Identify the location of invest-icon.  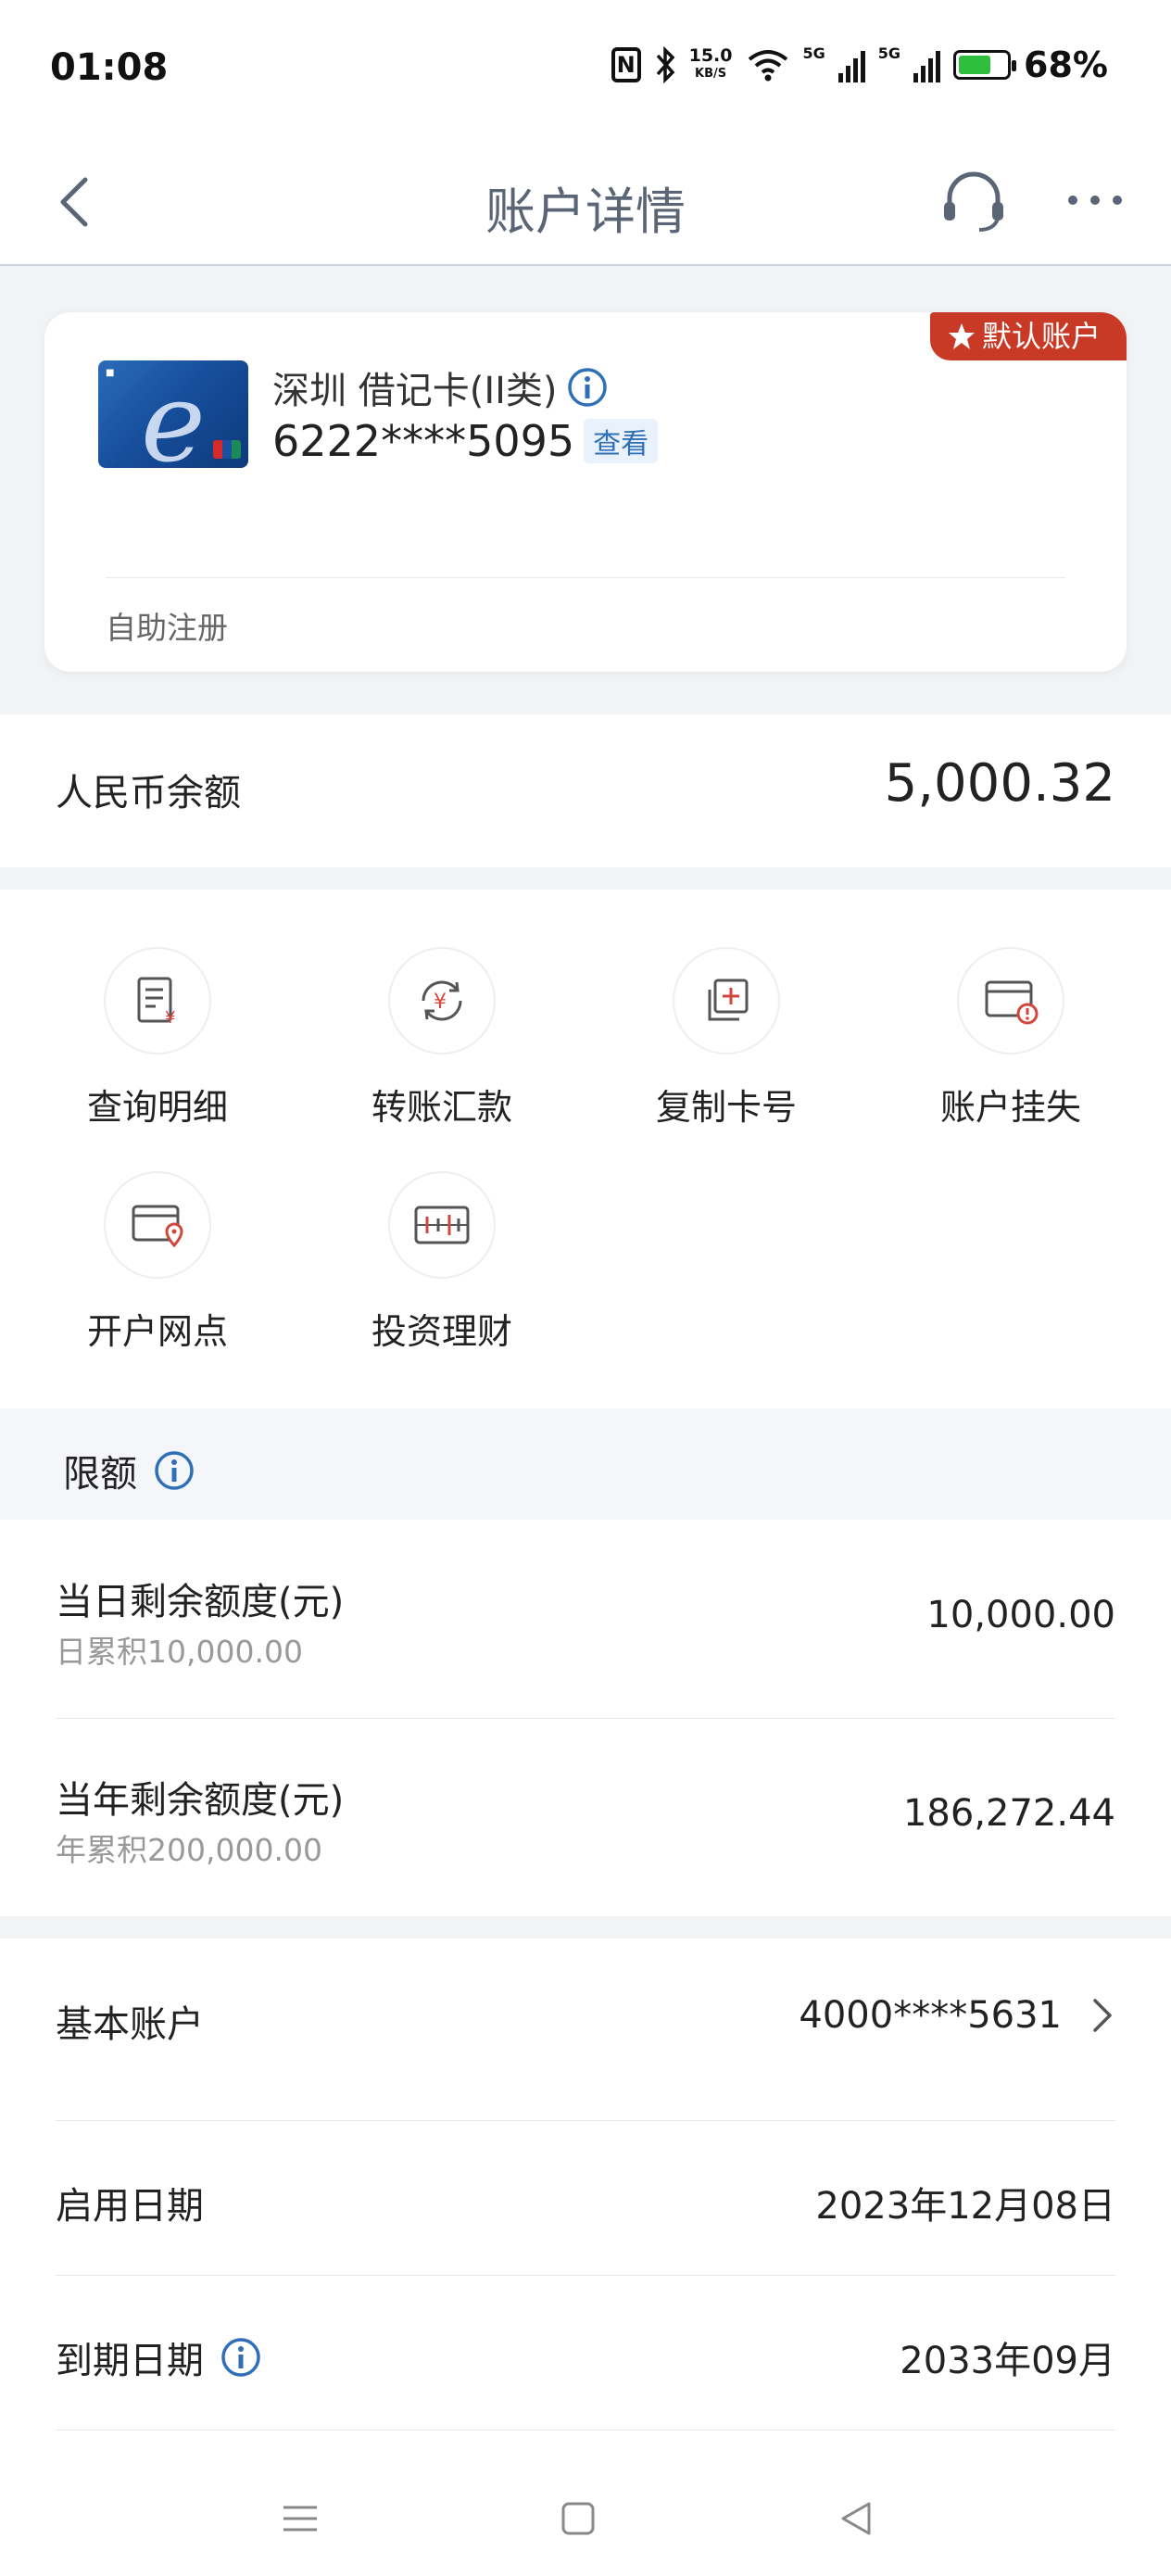
(442, 1225).